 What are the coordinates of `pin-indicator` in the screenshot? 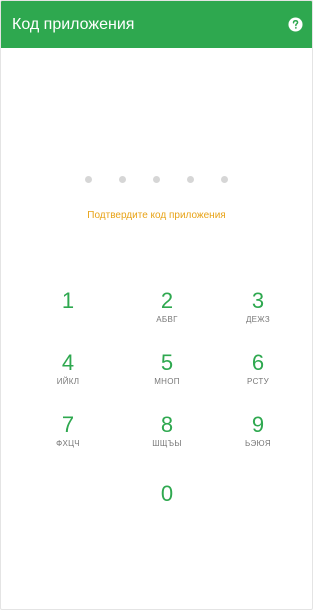 It's located at (156, 179).